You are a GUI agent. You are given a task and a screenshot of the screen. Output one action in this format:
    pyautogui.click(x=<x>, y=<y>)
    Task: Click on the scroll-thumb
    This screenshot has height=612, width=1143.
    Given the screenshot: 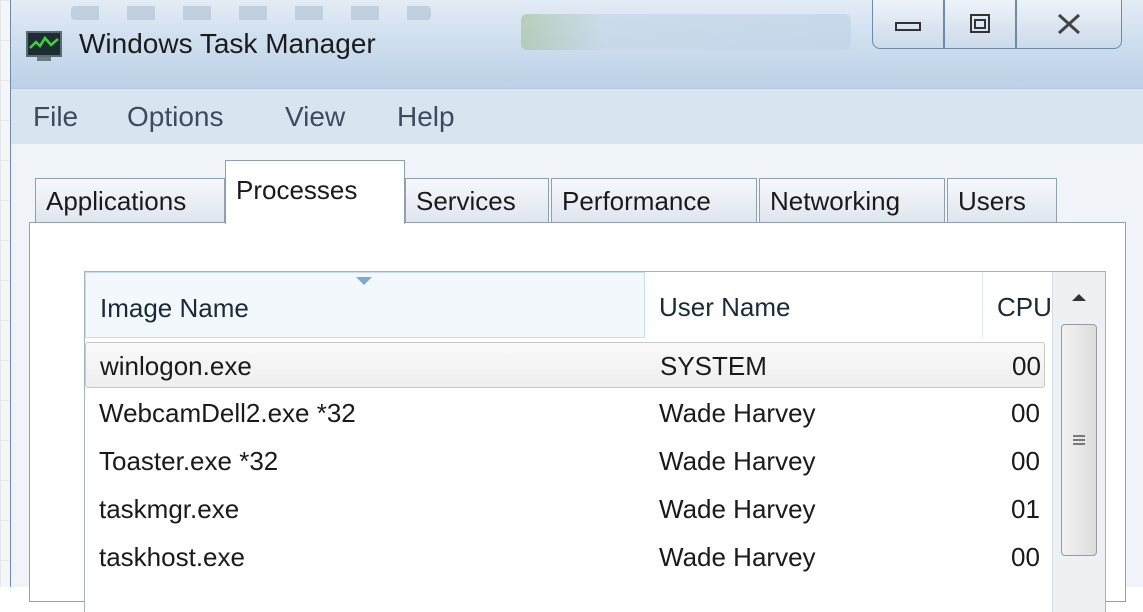 What is the action you would take?
    pyautogui.click(x=1079, y=440)
    